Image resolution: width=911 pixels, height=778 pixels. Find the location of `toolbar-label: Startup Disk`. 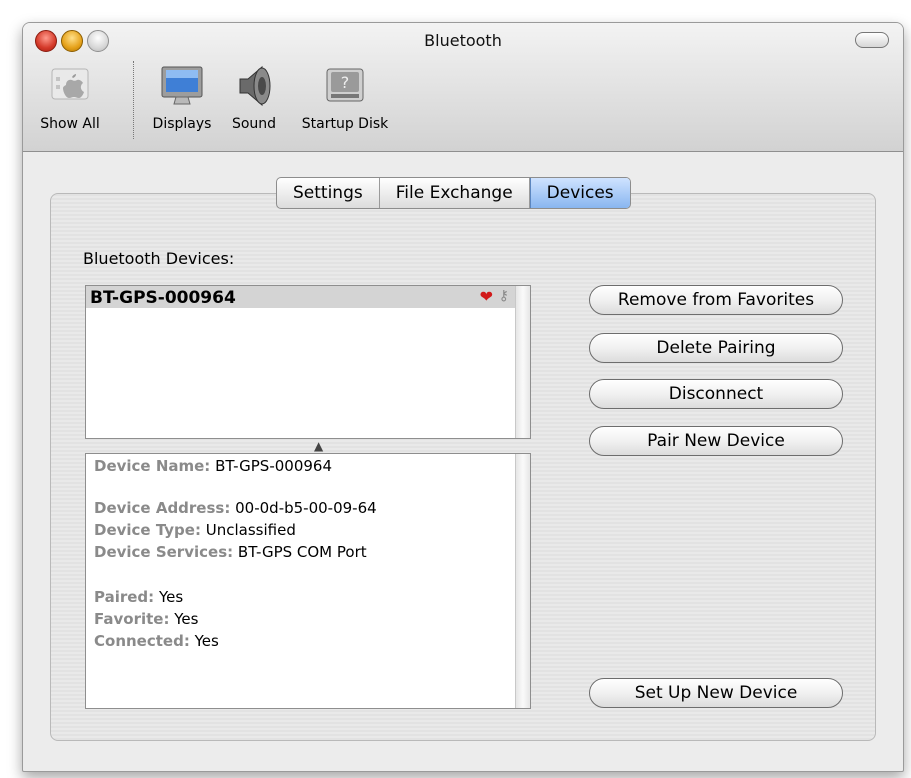

toolbar-label: Startup Disk is located at coordinates (345, 124).